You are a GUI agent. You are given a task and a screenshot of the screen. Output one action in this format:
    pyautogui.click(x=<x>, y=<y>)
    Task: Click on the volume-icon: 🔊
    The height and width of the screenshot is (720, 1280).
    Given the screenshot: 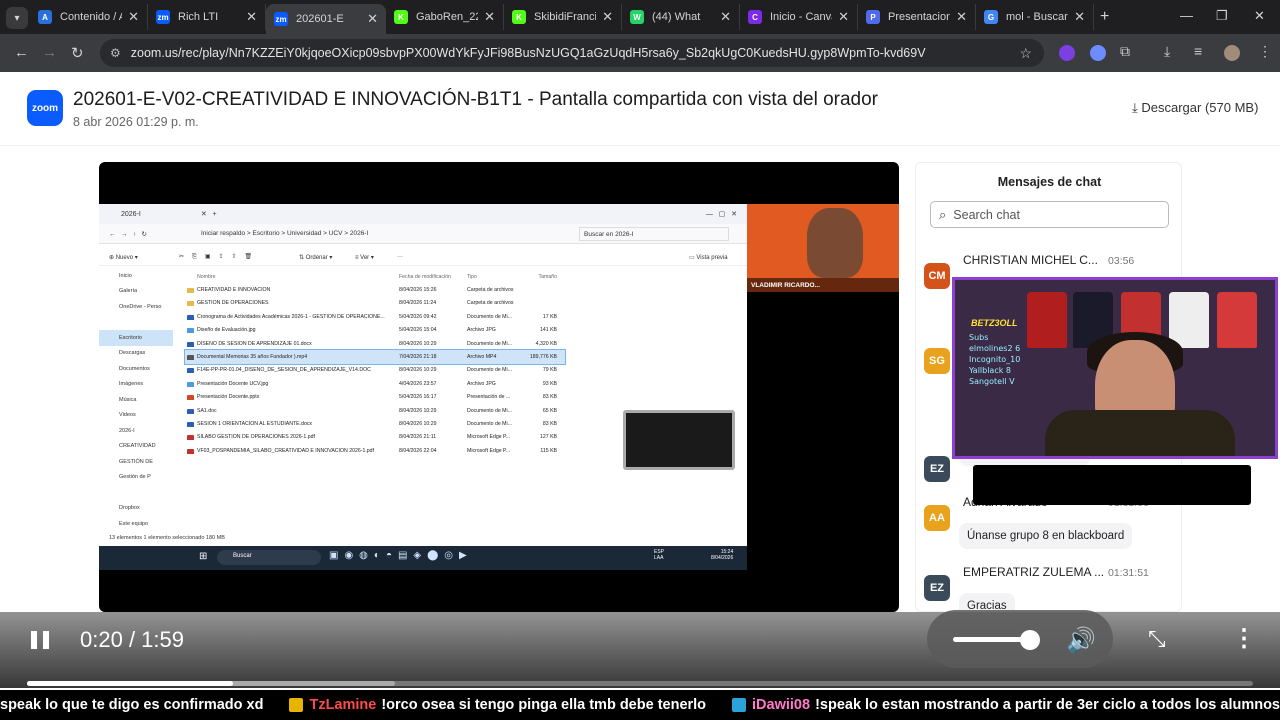 What is the action you would take?
    pyautogui.click(x=1081, y=640)
    